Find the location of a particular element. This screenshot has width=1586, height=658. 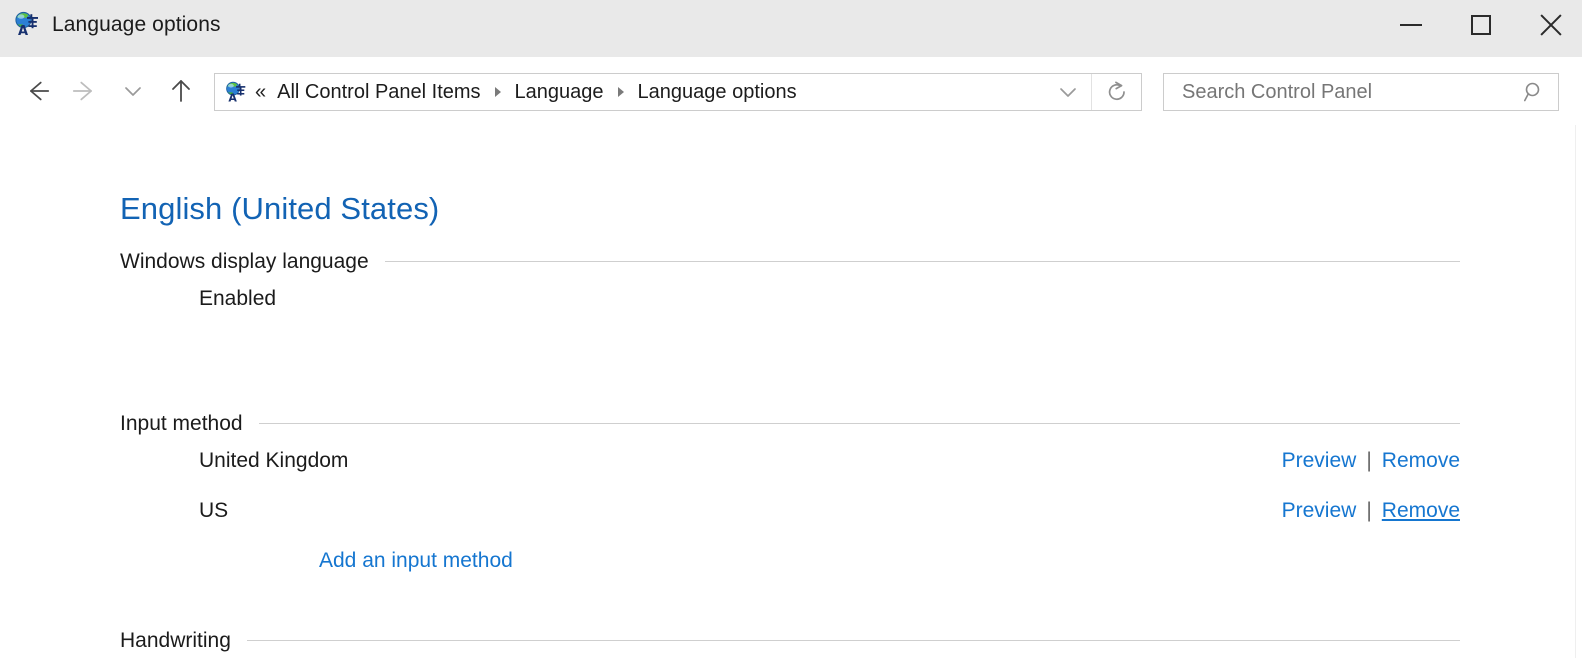

section-header: Input method is located at coordinates (790, 423).